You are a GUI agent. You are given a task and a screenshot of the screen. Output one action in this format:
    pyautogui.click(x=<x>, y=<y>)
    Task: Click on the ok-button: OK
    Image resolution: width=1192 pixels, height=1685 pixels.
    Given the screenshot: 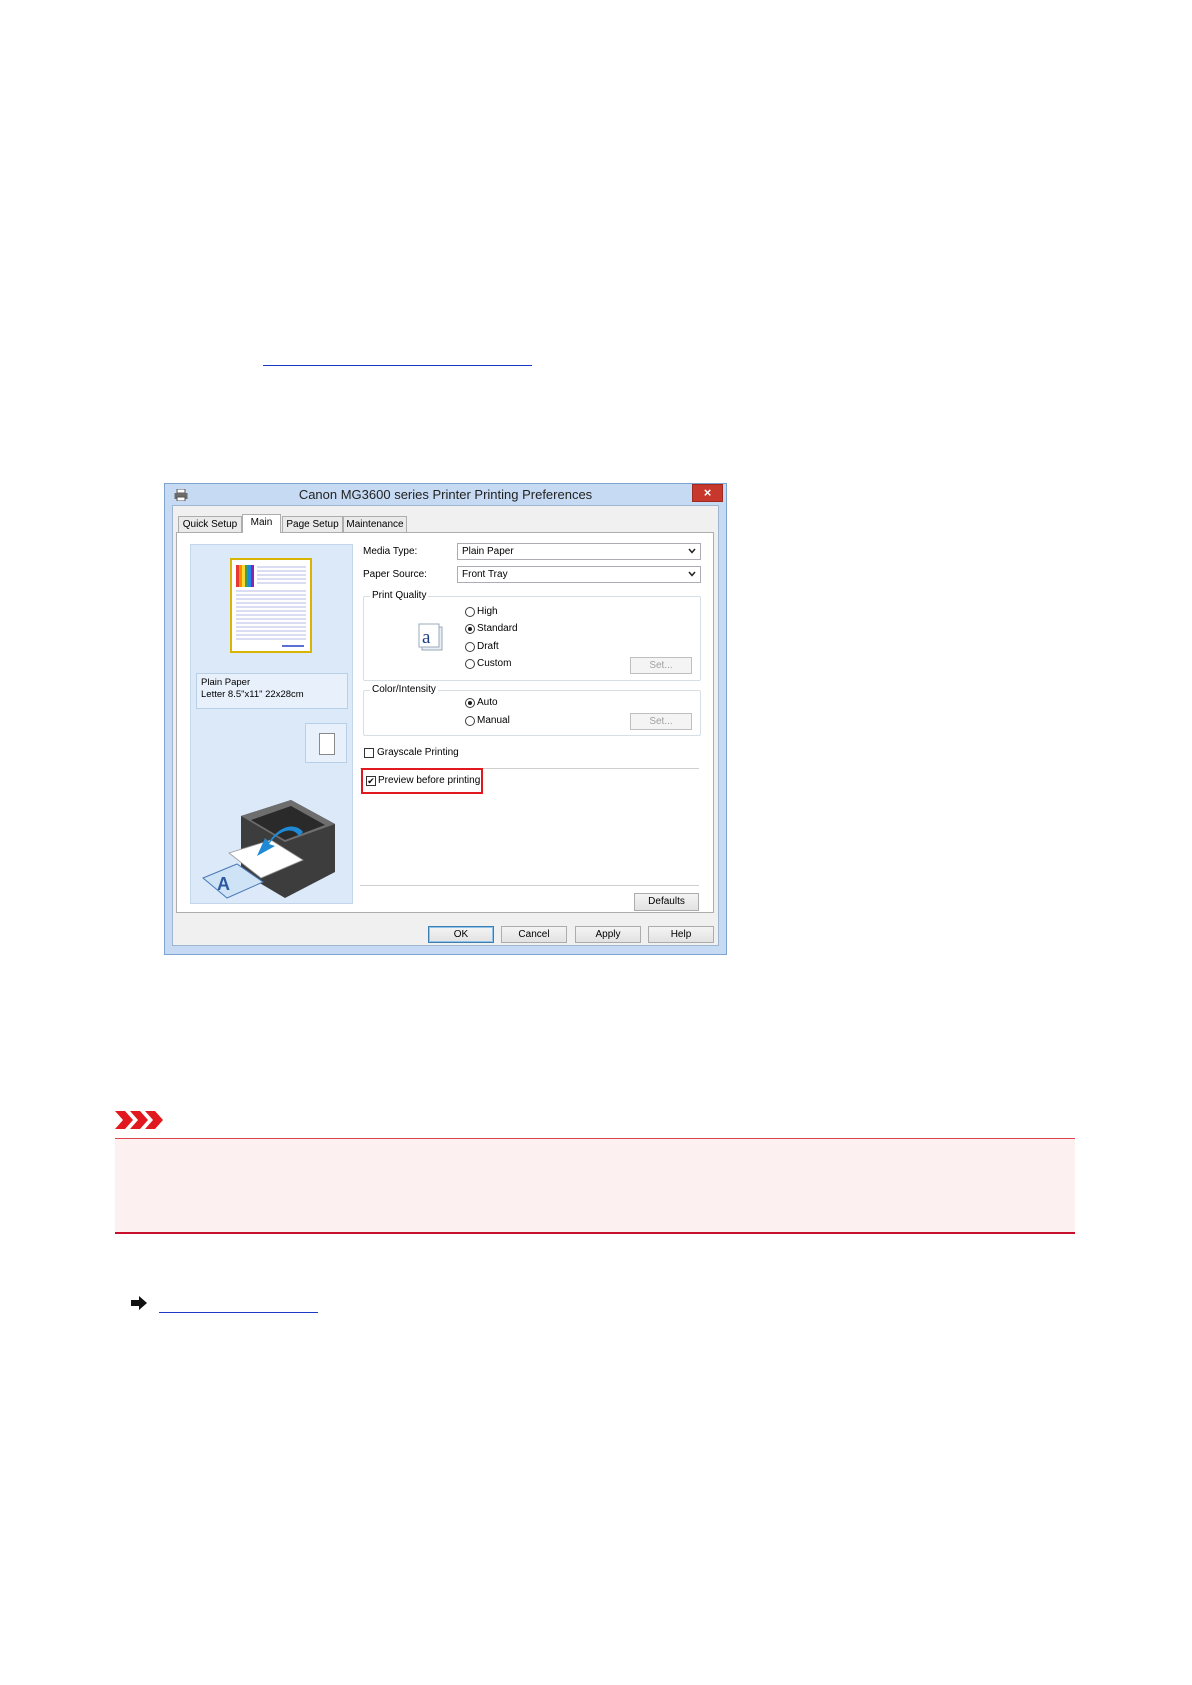 What is the action you would take?
    pyautogui.click(x=461, y=934)
    